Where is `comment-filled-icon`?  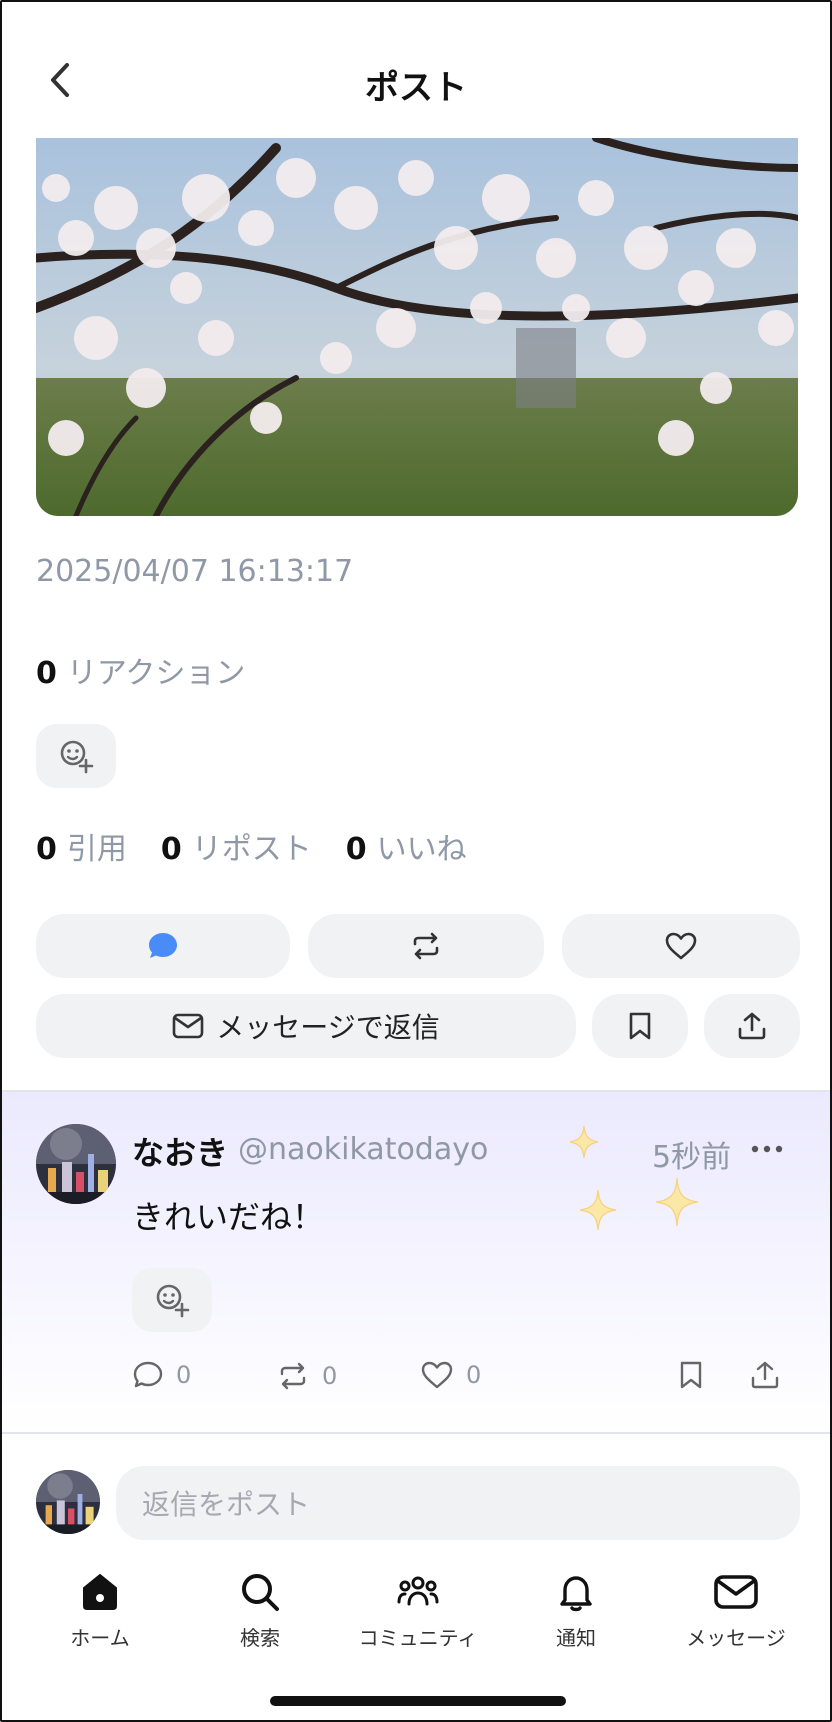
comment-filled-icon is located at coordinates (163, 945).